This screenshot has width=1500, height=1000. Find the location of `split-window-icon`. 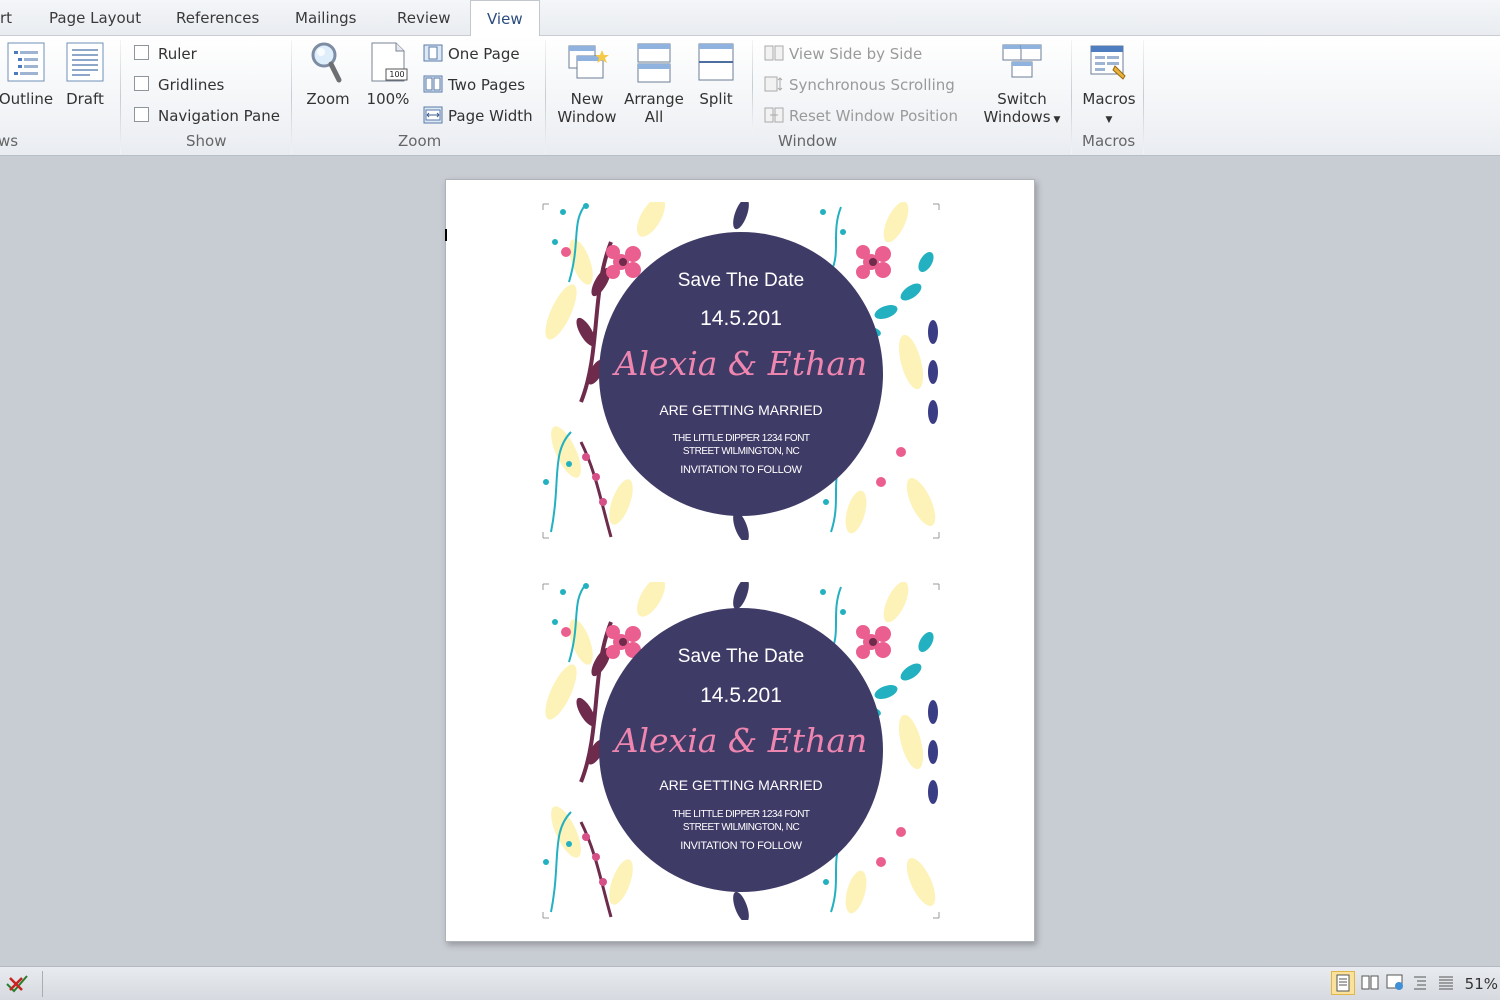

split-window-icon is located at coordinates (716, 62).